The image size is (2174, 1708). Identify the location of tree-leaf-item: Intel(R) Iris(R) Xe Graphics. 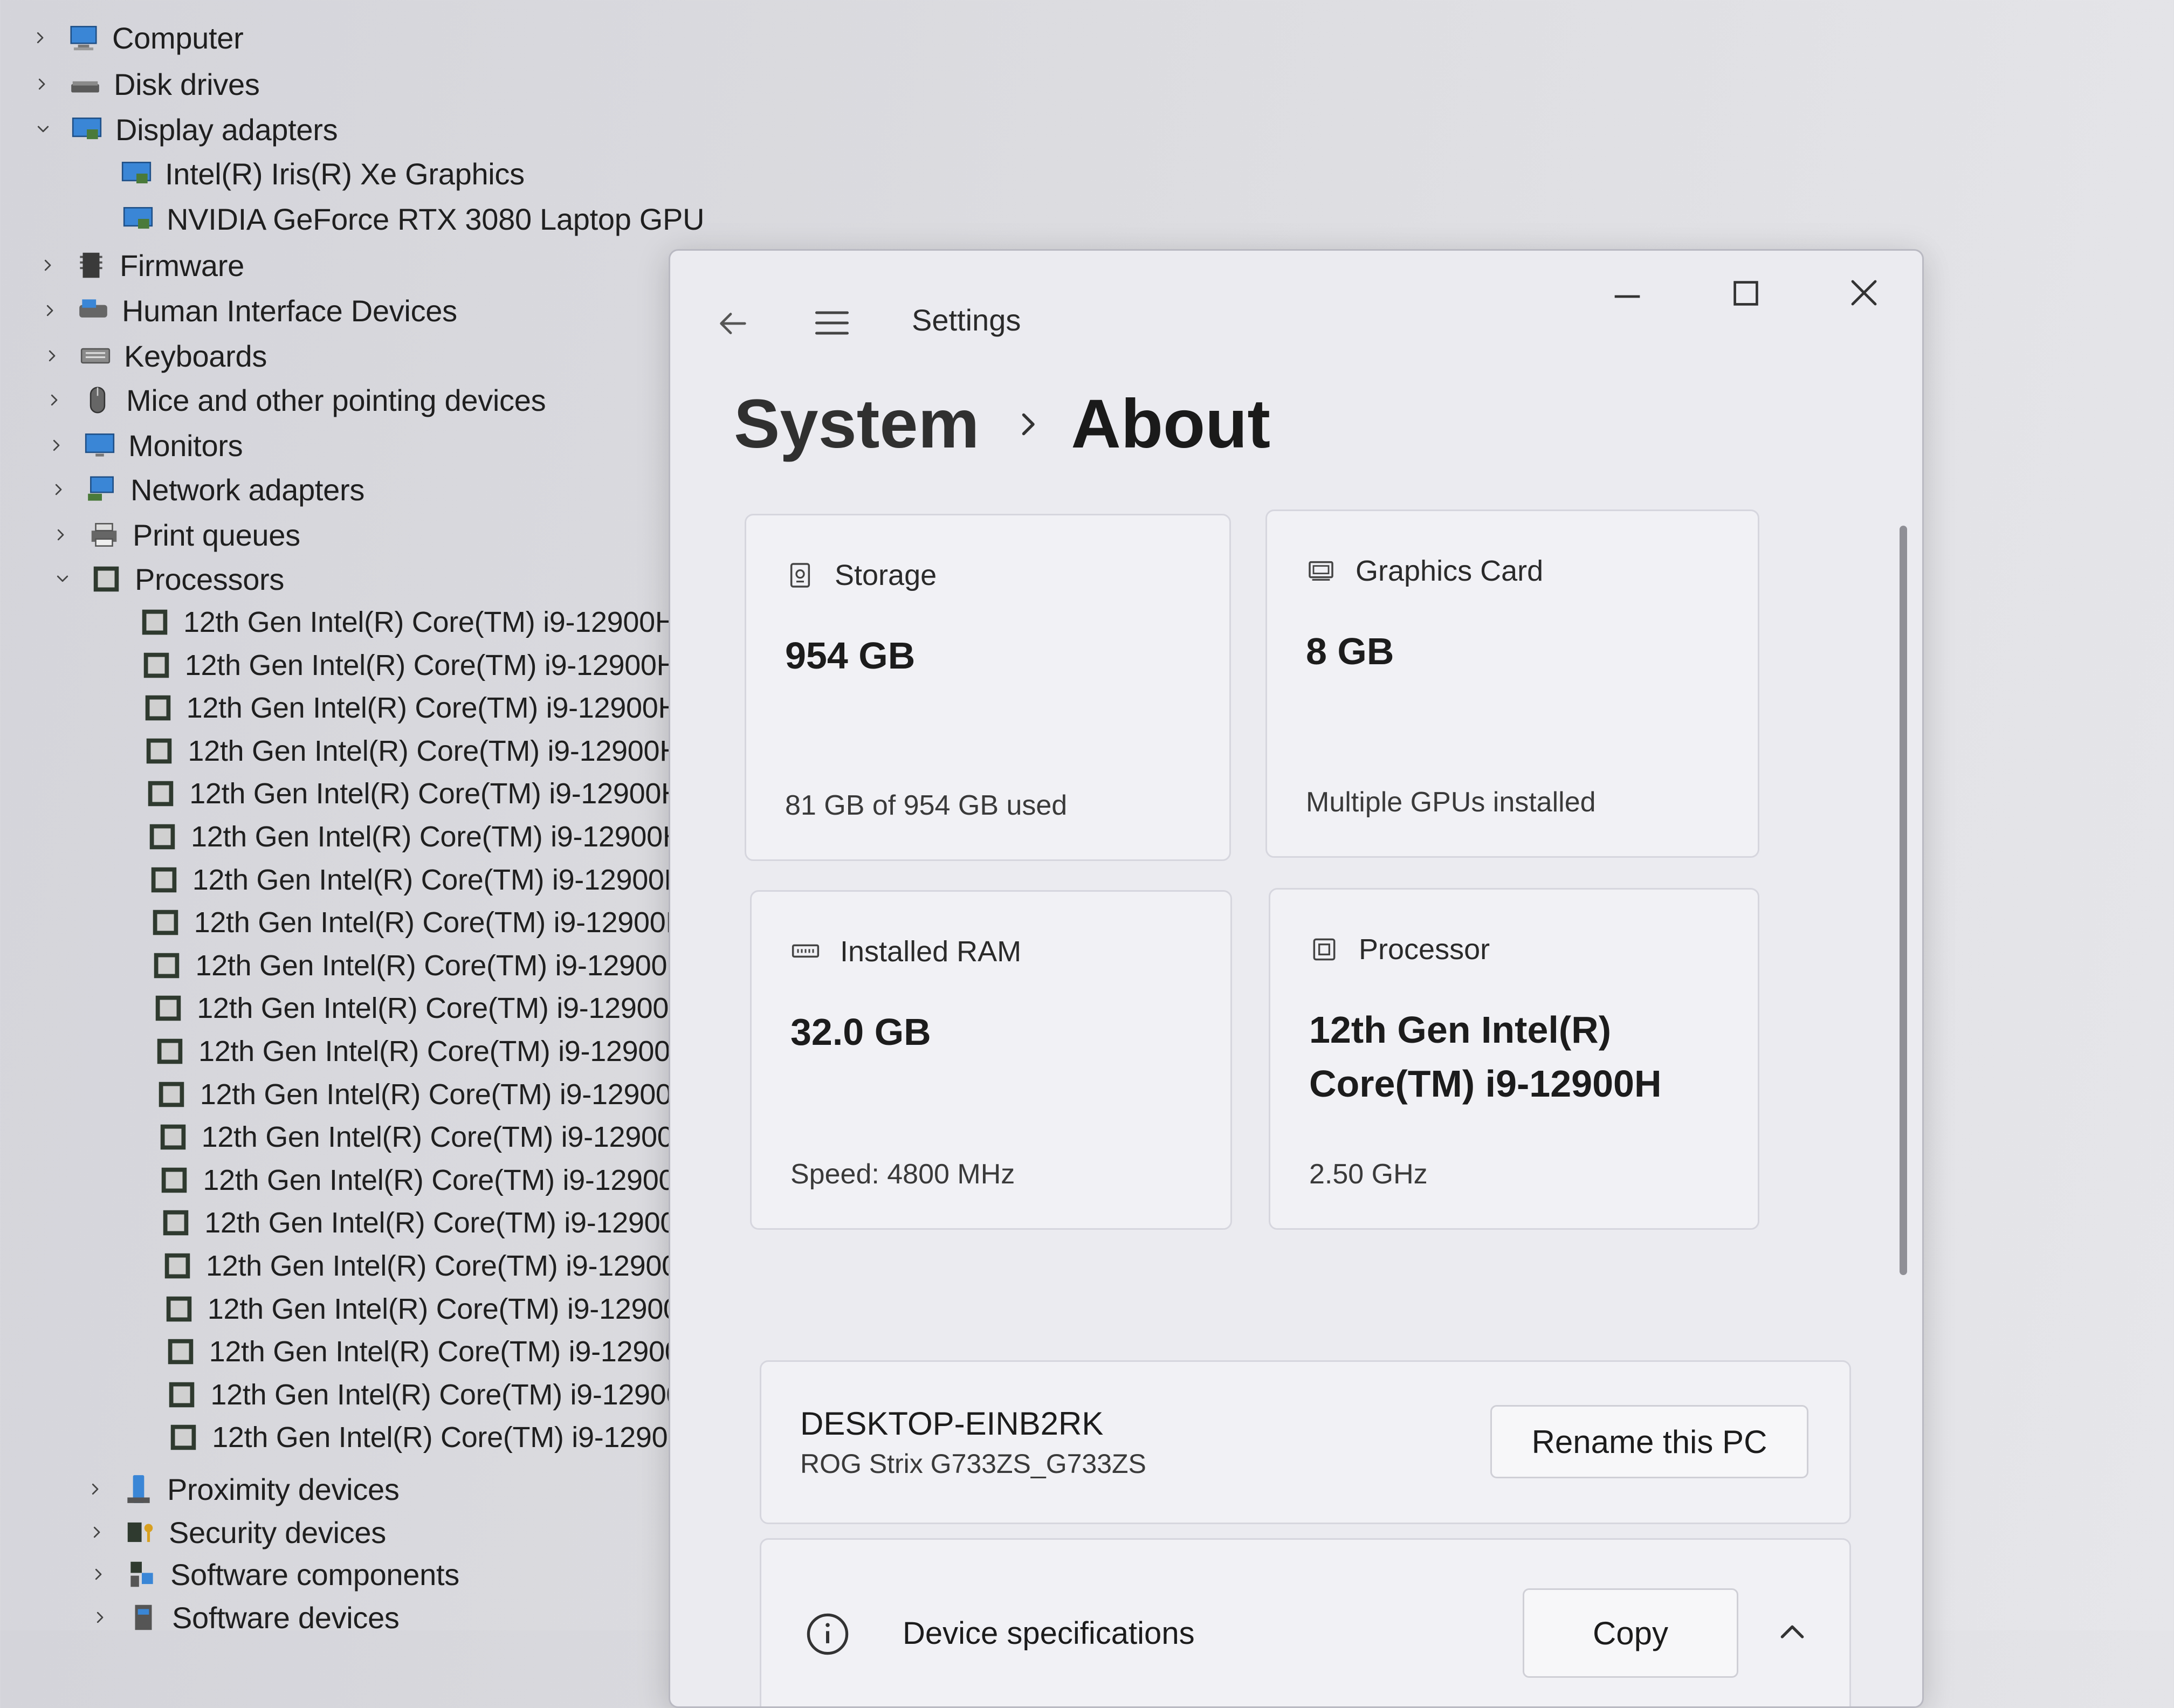
(322, 173).